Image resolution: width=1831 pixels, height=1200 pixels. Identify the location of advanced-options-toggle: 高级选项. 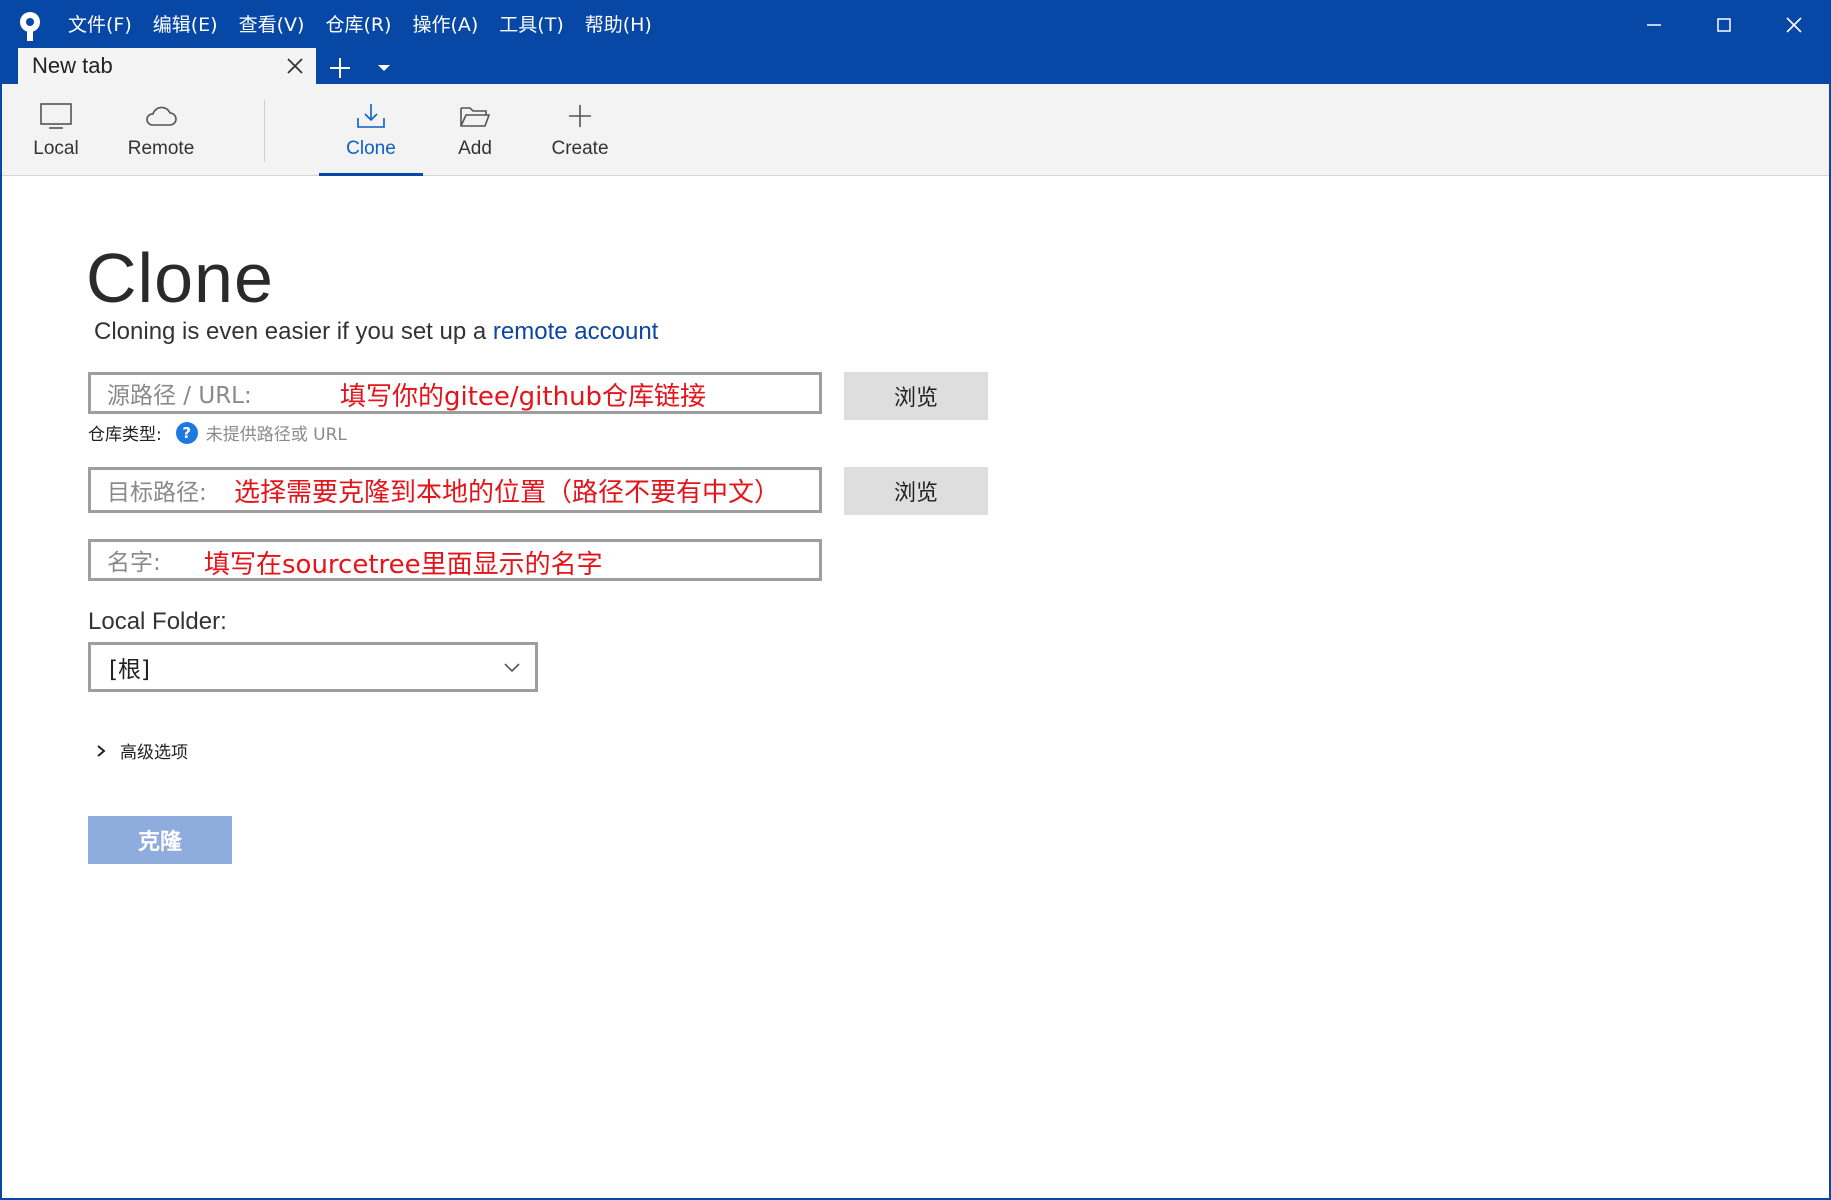
(142, 750).